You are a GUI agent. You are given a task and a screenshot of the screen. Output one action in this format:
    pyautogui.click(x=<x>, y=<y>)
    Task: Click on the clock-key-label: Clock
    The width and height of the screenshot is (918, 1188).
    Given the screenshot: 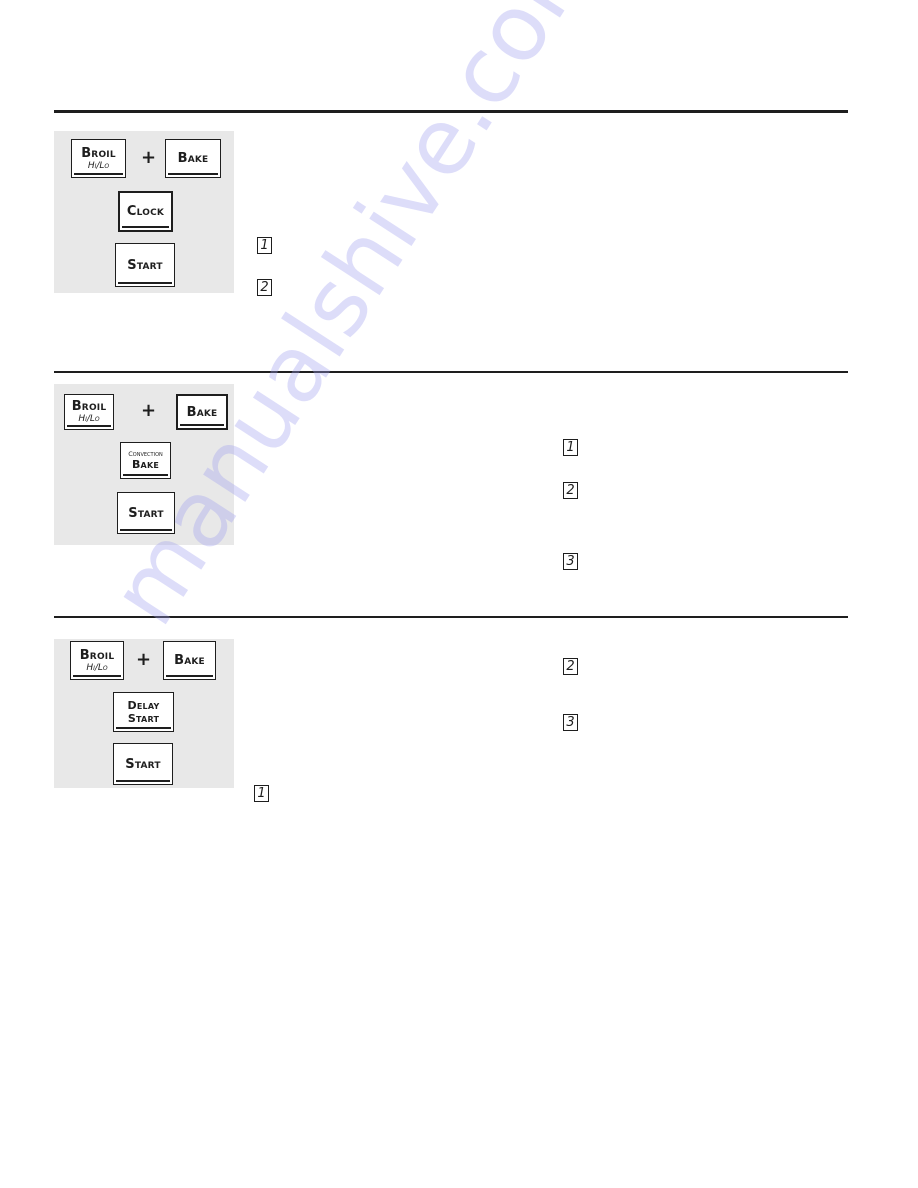 What is the action you would take?
    pyautogui.click(x=145, y=211)
    